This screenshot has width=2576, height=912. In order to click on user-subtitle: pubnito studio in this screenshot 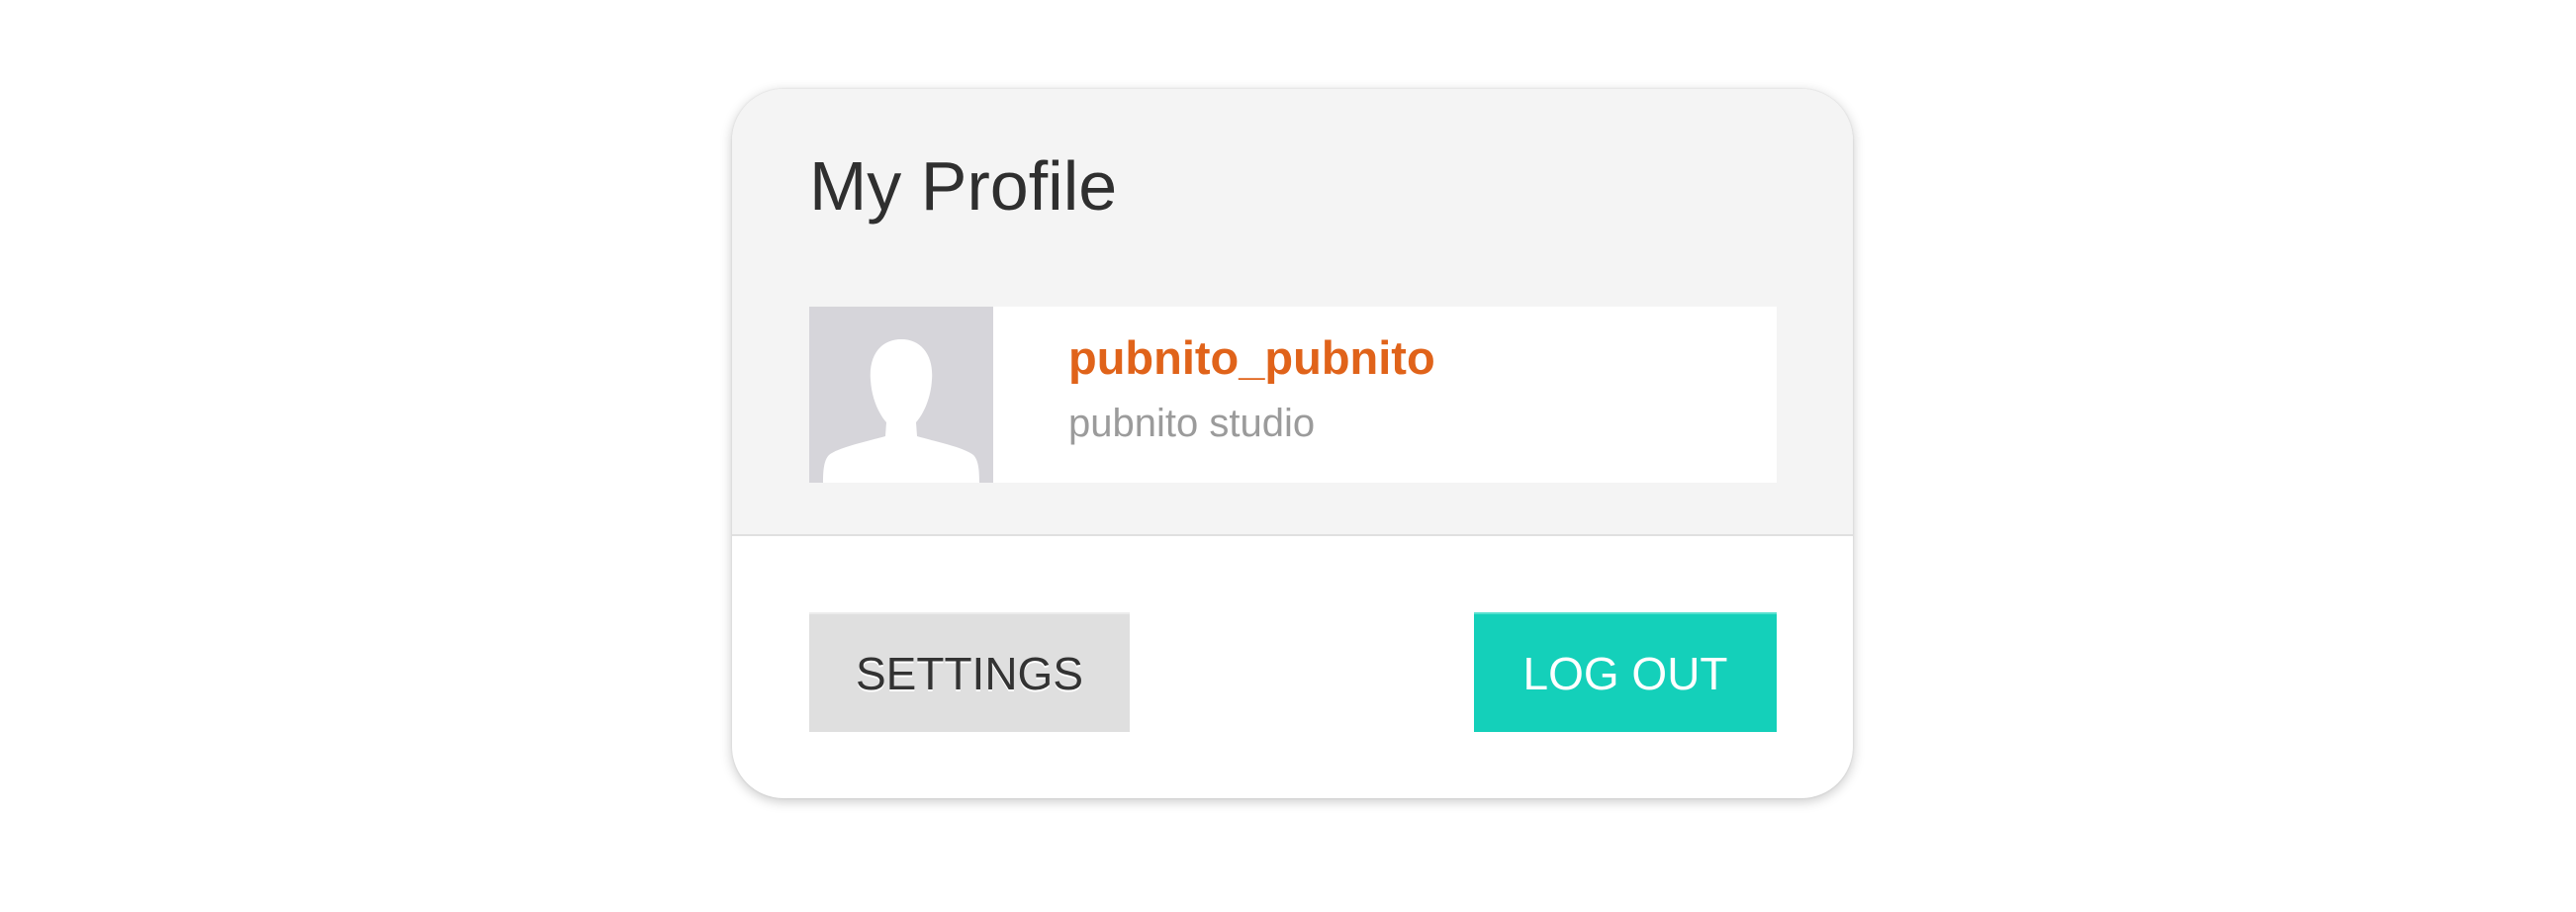, I will do `click(1192, 423)`.